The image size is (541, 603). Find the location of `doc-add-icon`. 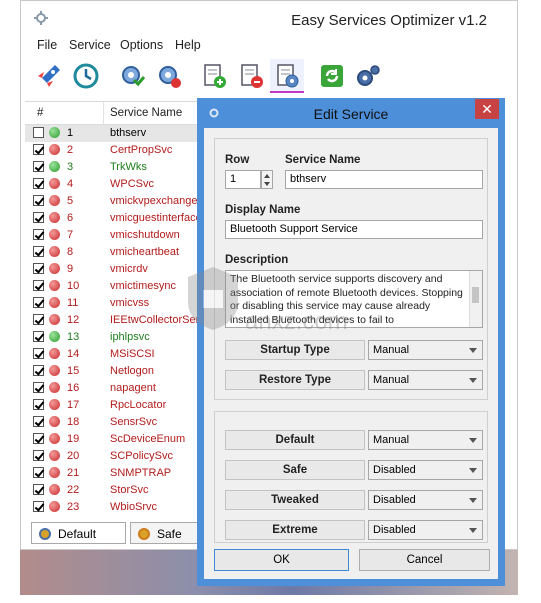

doc-add-icon is located at coordinates (215, 76).